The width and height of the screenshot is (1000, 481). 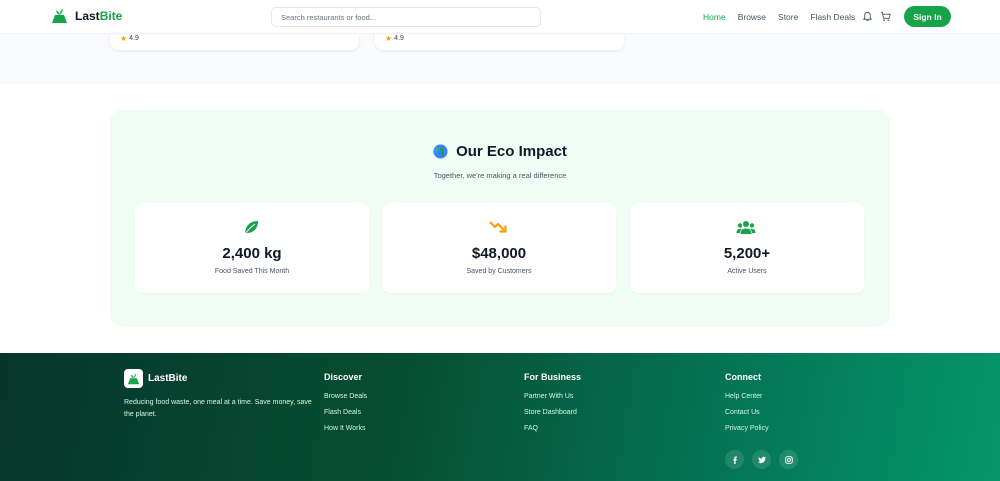 What do you see at coordinates (345, 396) in the screenshot?
I see `footer-link: Browse Deals` at bounding box center [345, 396].